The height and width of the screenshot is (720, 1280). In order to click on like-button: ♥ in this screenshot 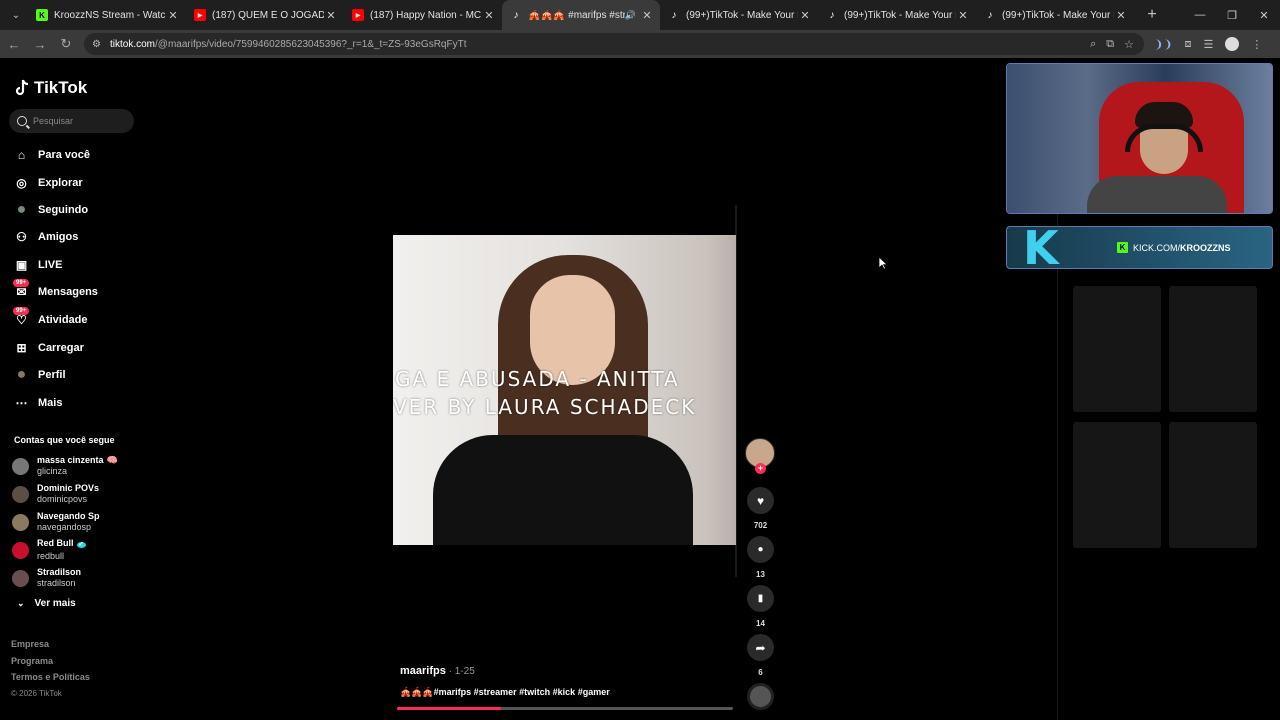, I will do `click(760, 500)`.